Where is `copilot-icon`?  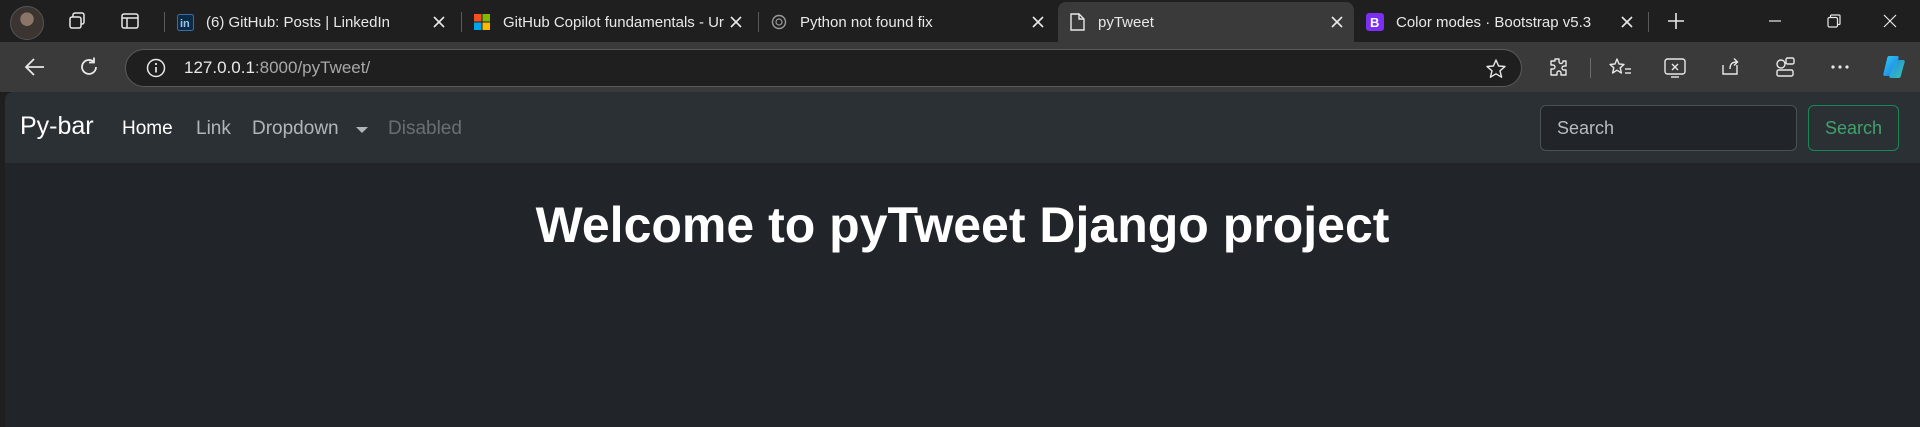 copilot-icon is located at coordinates (1894, 67).